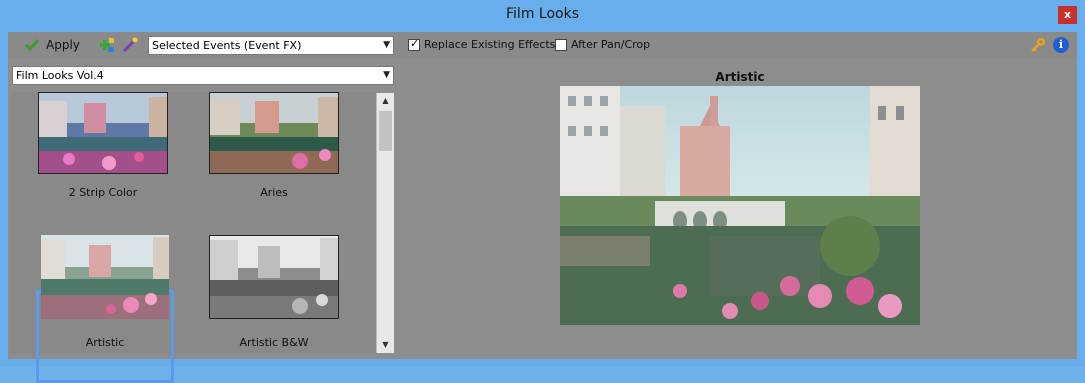 The image size is (1085, 383). What do you see at coordinates (203, 75) in the screenshot?
I see `preset-bank-select: Film Looks Vol.4 ▼` at bounding box center [203, 75].